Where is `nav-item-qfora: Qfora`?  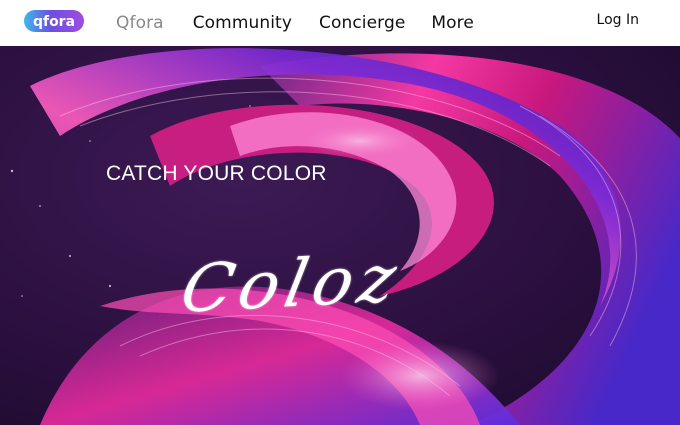
nav-item-qfora: Qfora is located at coordinates (140, 23).